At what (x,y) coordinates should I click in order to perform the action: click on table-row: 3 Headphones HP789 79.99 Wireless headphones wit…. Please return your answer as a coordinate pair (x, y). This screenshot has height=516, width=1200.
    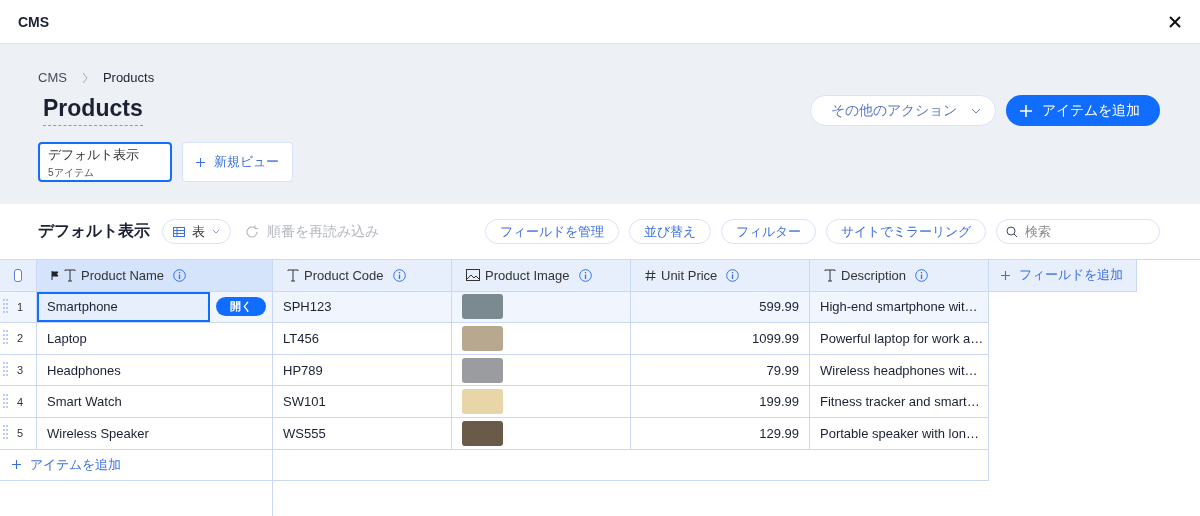
    Looking at the image, I should click on (600, 370).